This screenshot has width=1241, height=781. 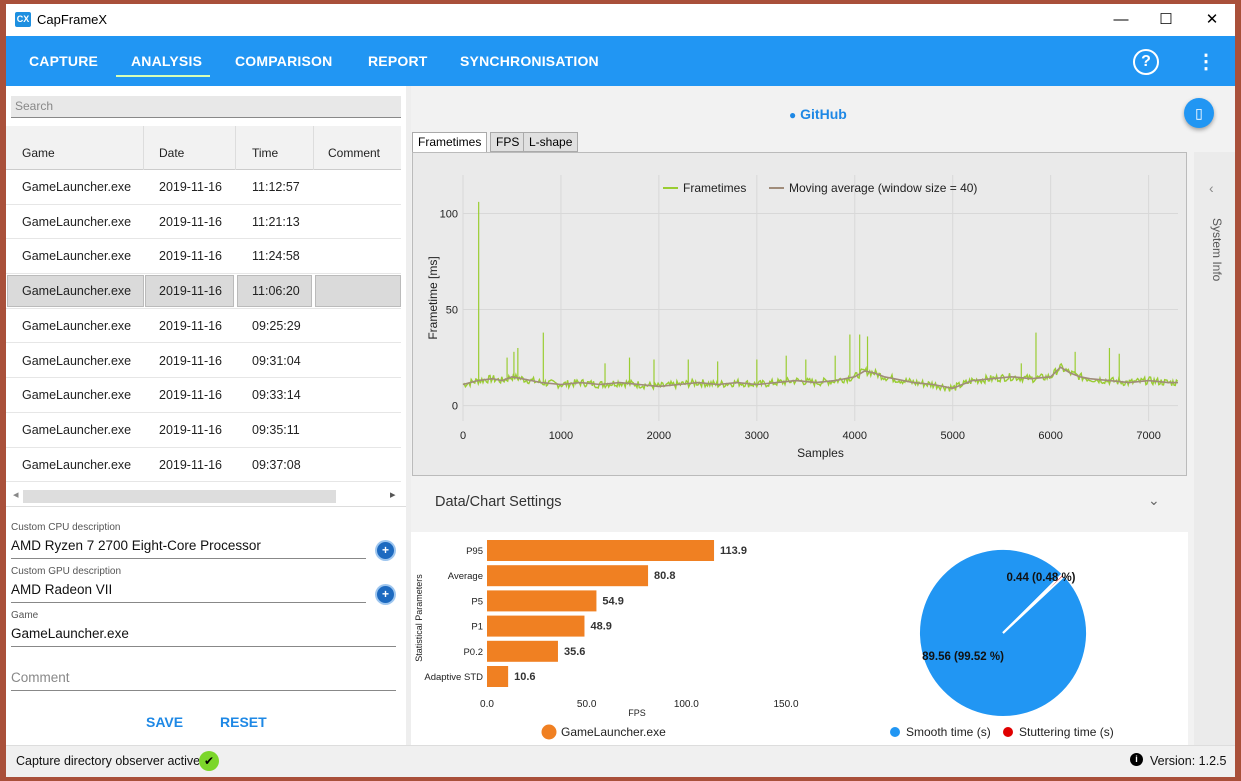 I want to click on tab-l-shape: L-shape, so click(x=551, y=142).